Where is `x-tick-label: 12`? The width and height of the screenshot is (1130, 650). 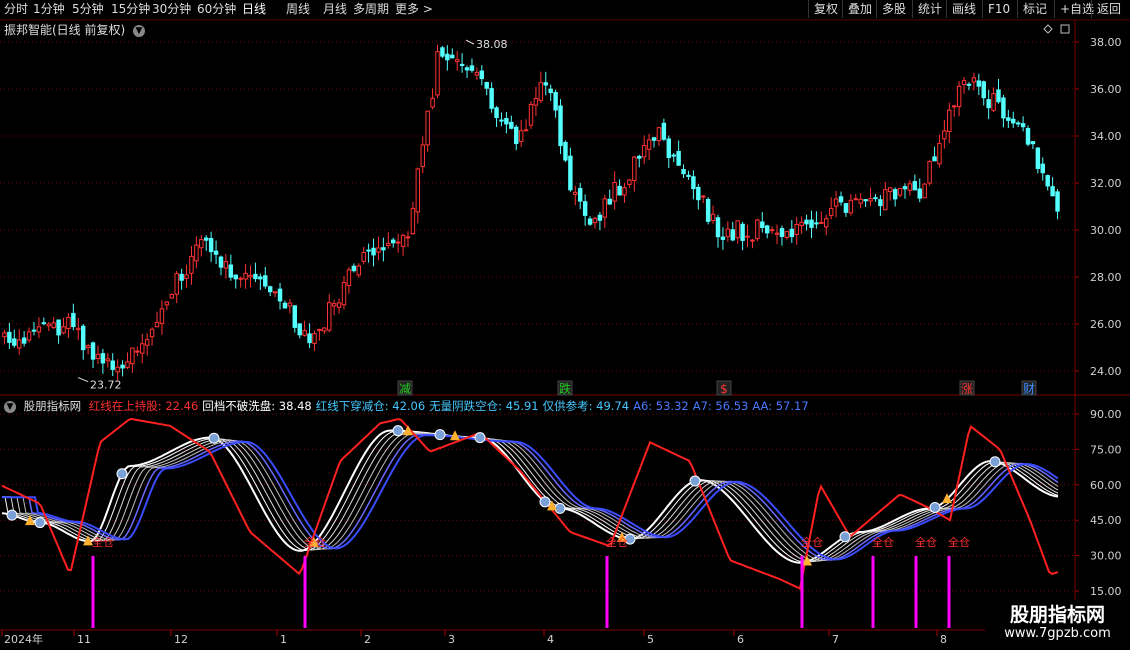 x-tick-label: 12 is located at coordinates (181, 639).